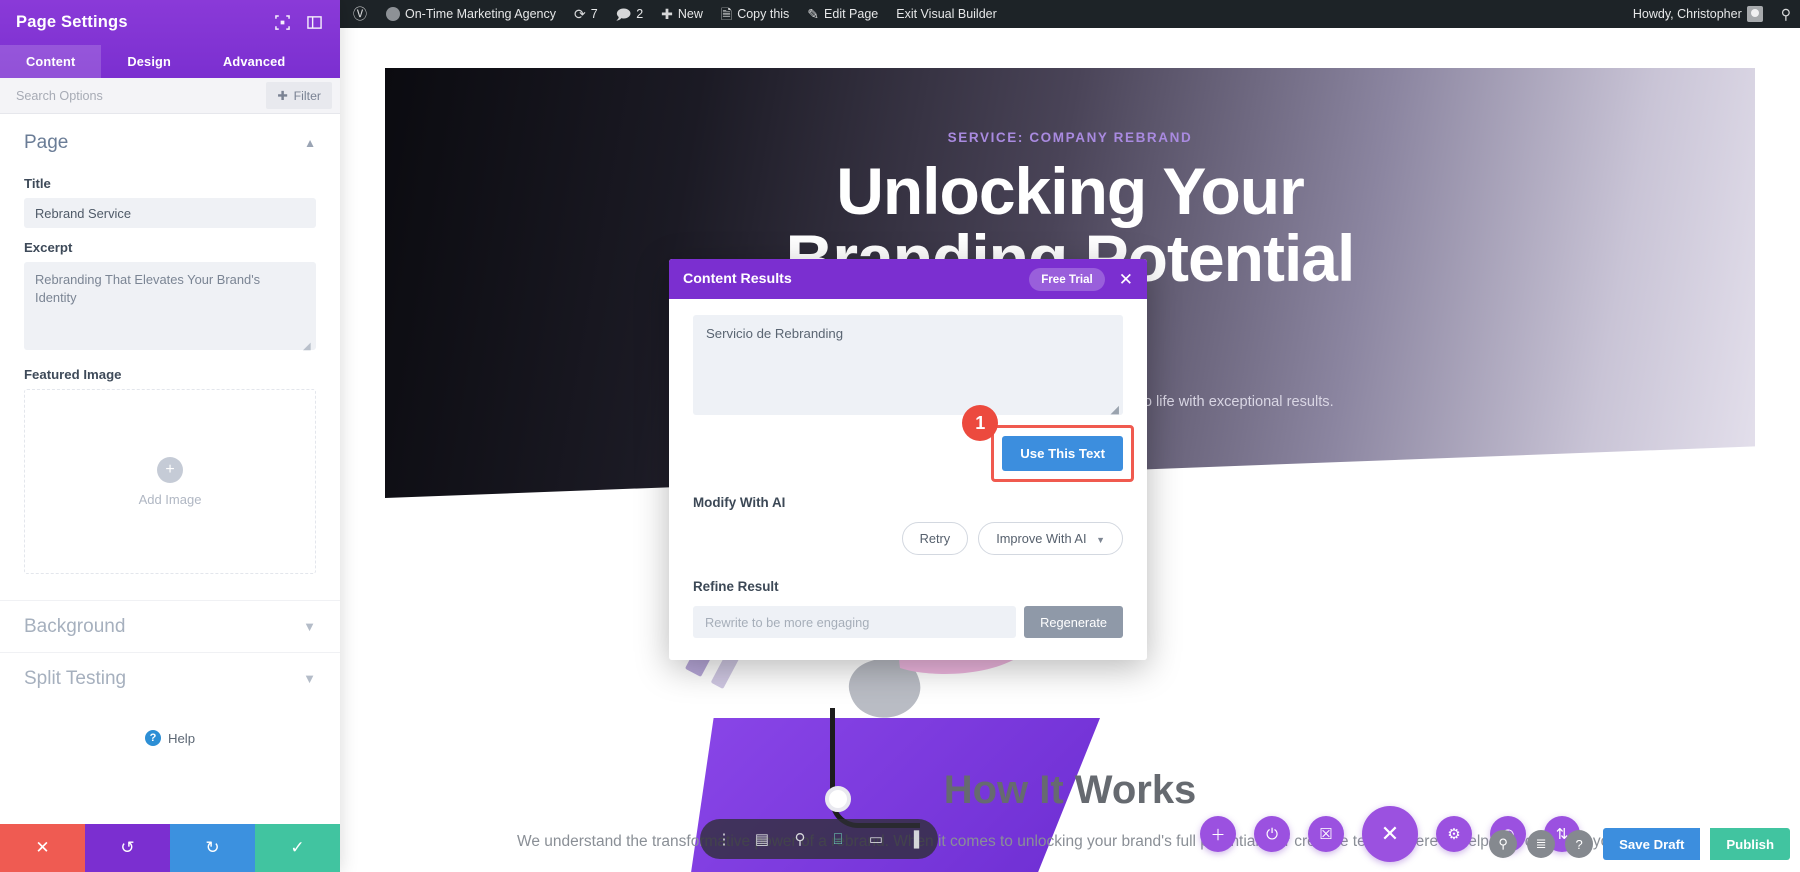 The width and height of the screenshot is (1800, 872). Describe the element at coordinates (594, 14) in the screenshot. I see `updates-count: 7` at that location.